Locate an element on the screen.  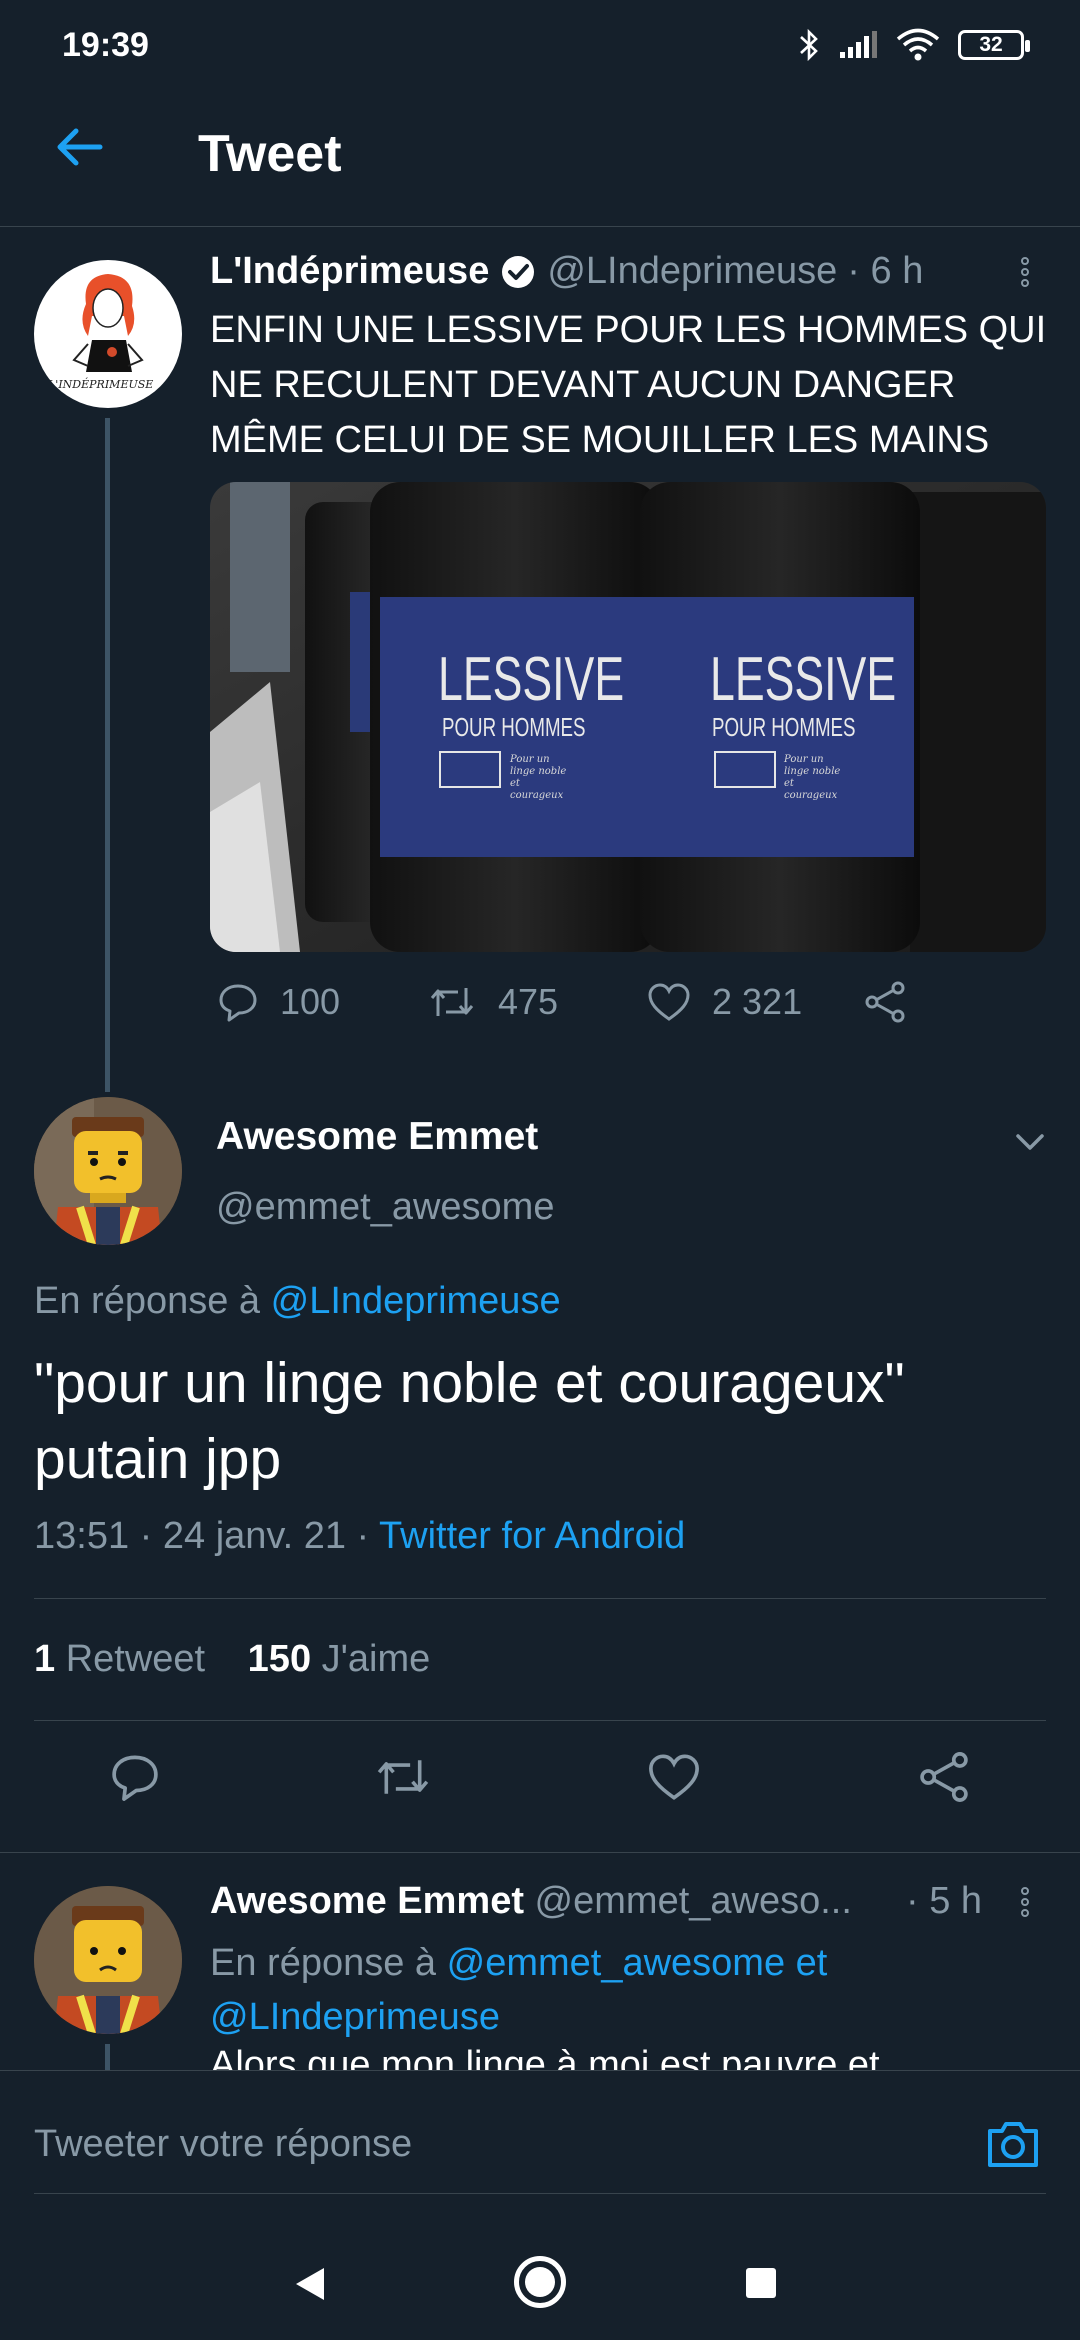
nav-recents-icon is located at coordinates (761, 2283).